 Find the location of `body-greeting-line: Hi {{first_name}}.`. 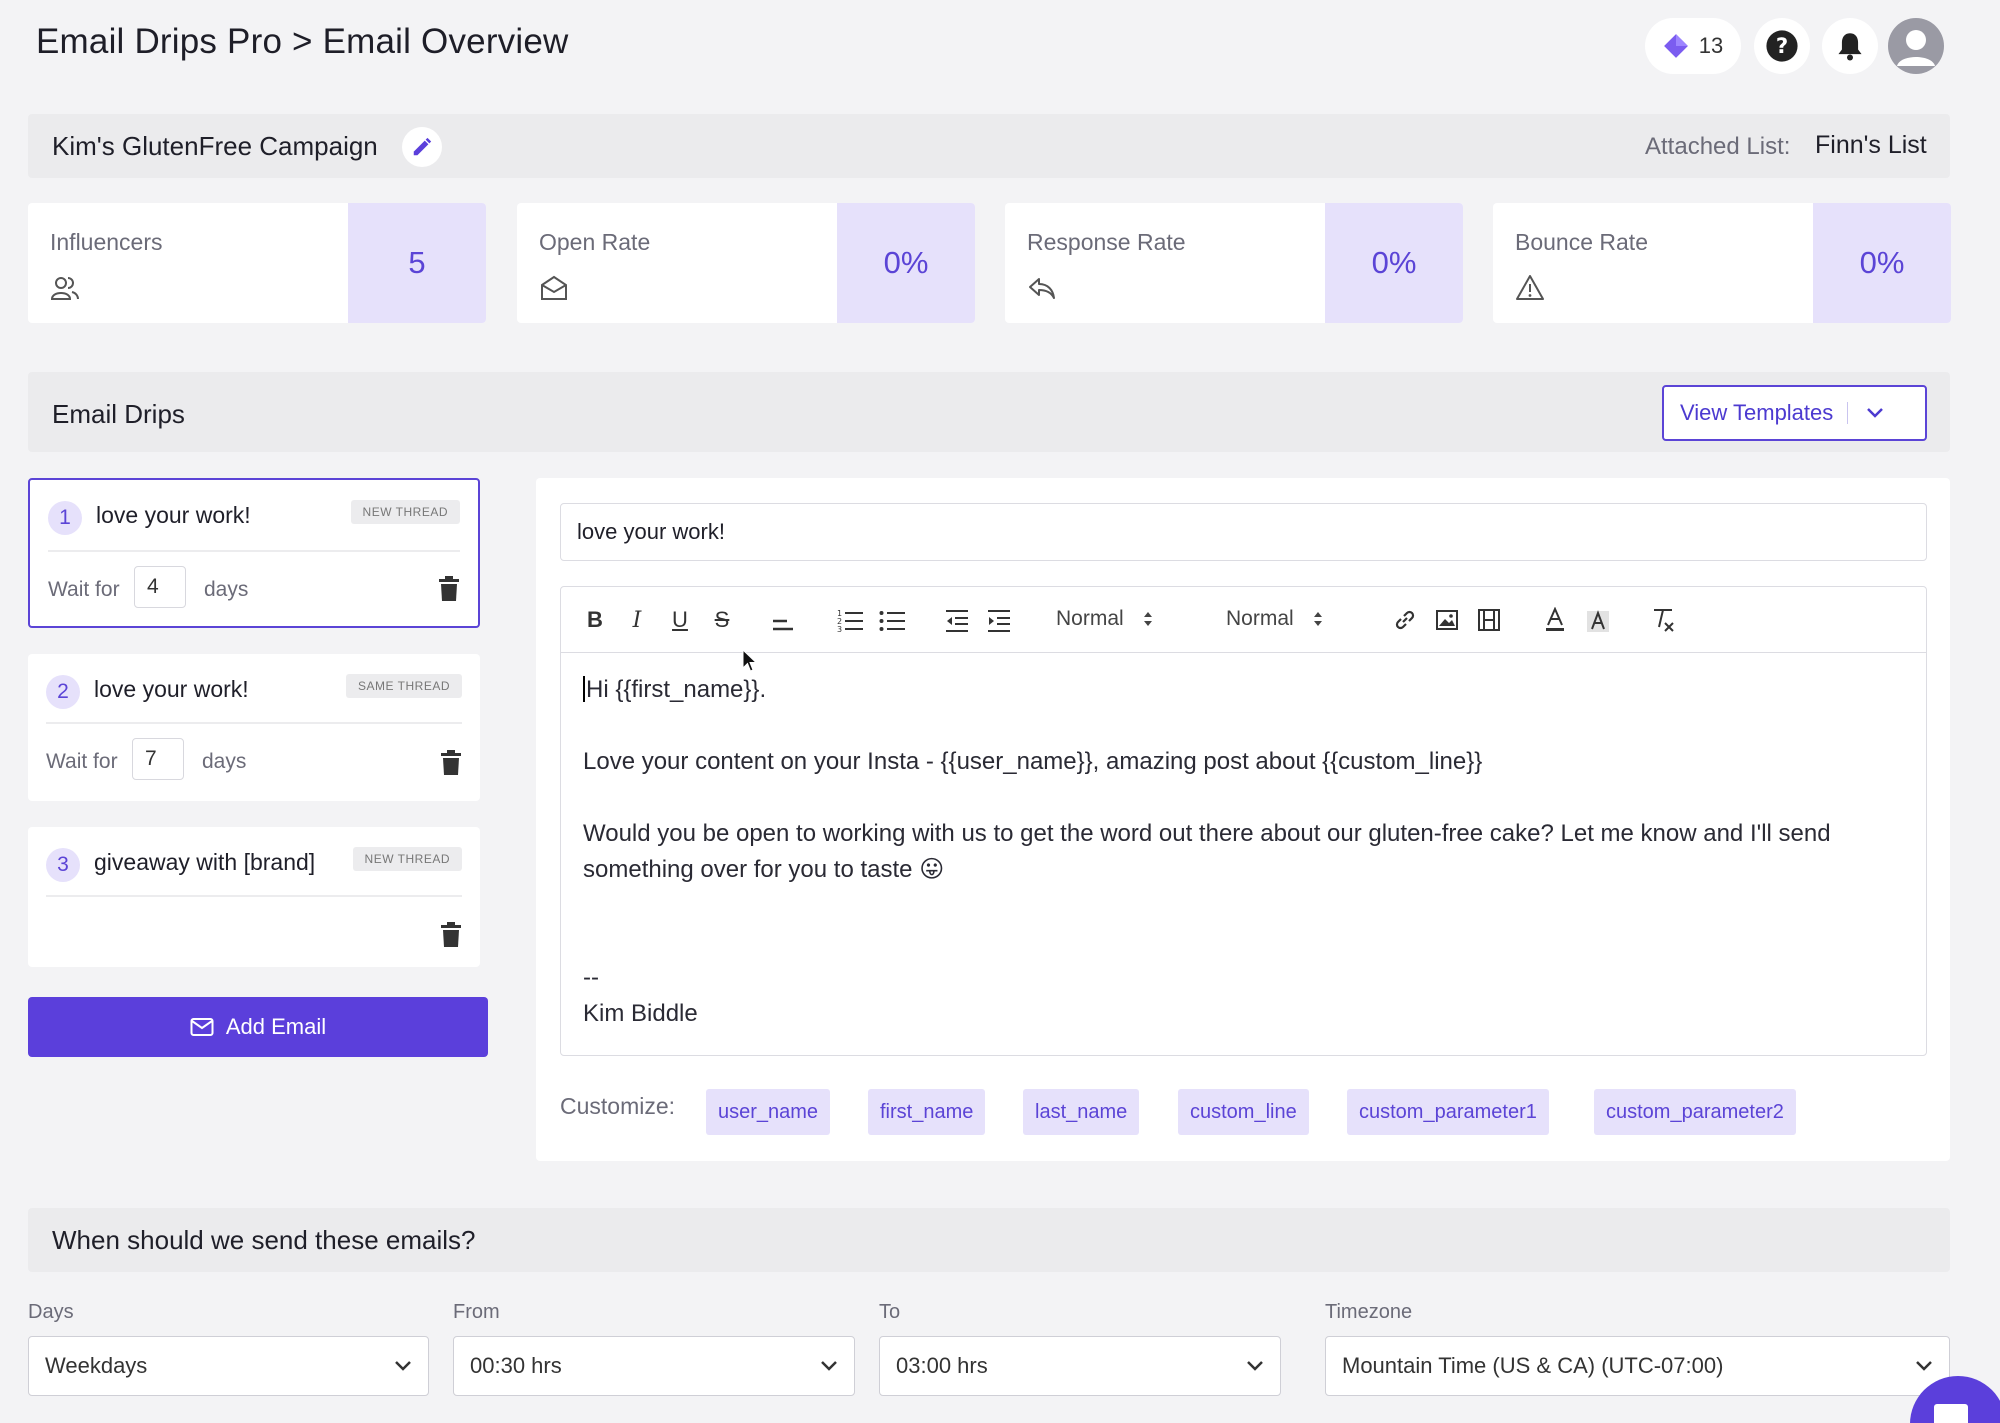

body-greeting-line: Hi {{first_name}}. is located at coordinates (1248, 690).